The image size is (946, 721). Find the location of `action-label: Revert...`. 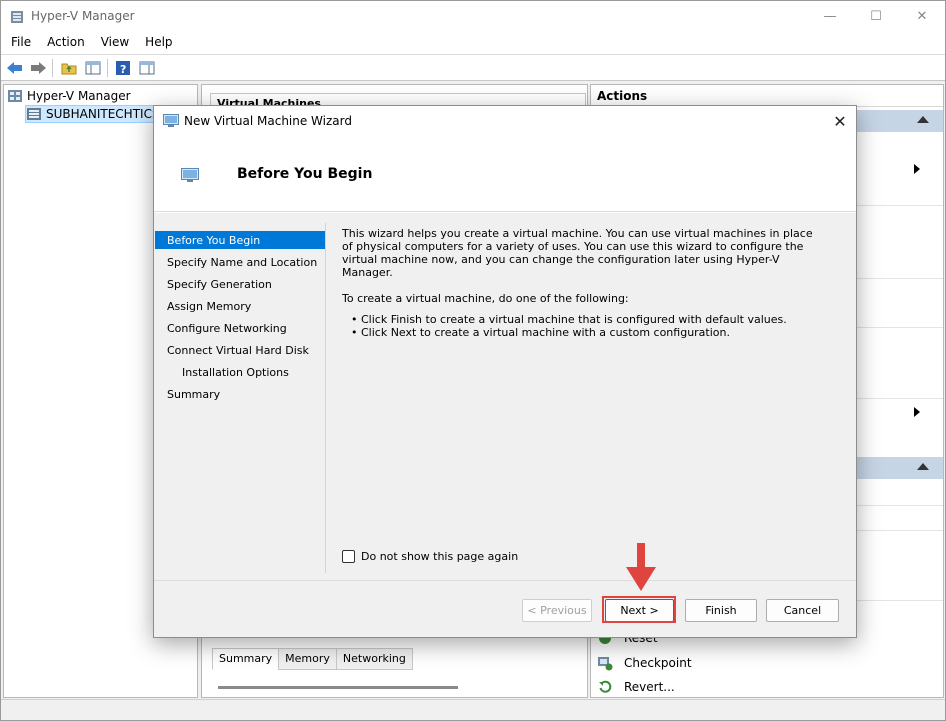

action-label: Revert... is located at coordinates (649, 687).